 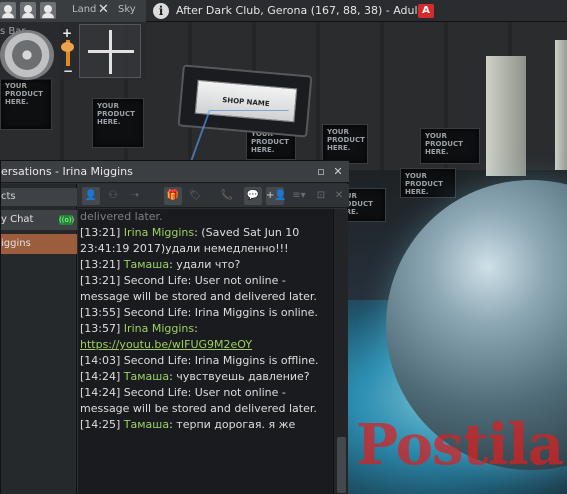 What do you see at coordinates (276, 196) in the screenshot?
I see `add-person-icon: +👤` at bounding box center [276, 196].